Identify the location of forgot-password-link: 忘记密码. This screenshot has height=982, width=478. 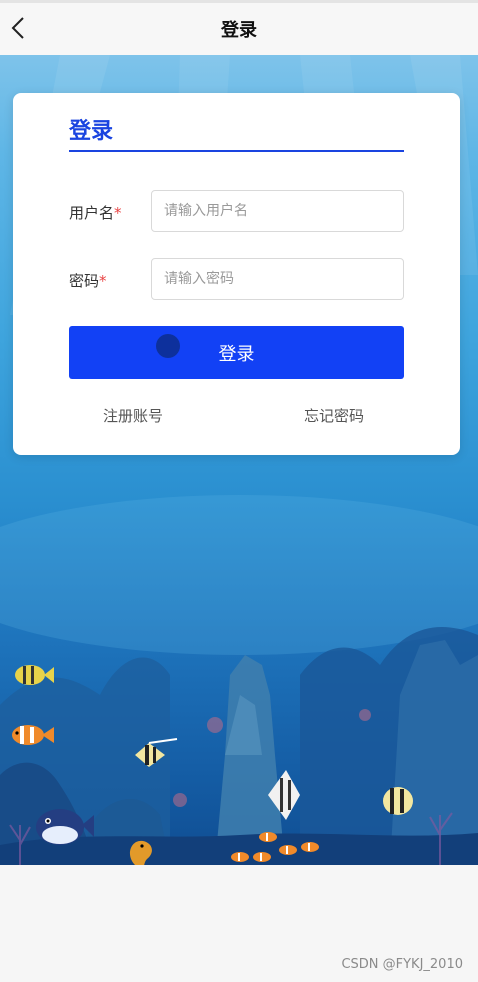
(334, 415).